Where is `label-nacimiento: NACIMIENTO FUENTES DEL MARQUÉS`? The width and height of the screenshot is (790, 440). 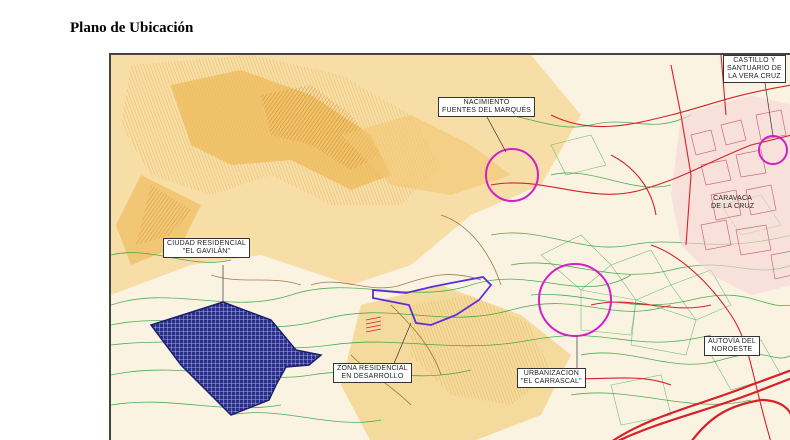
label-nacimiento: NACIMIENTO FUENTES DEL MARQUÉS is located at coordinates (487, 107).